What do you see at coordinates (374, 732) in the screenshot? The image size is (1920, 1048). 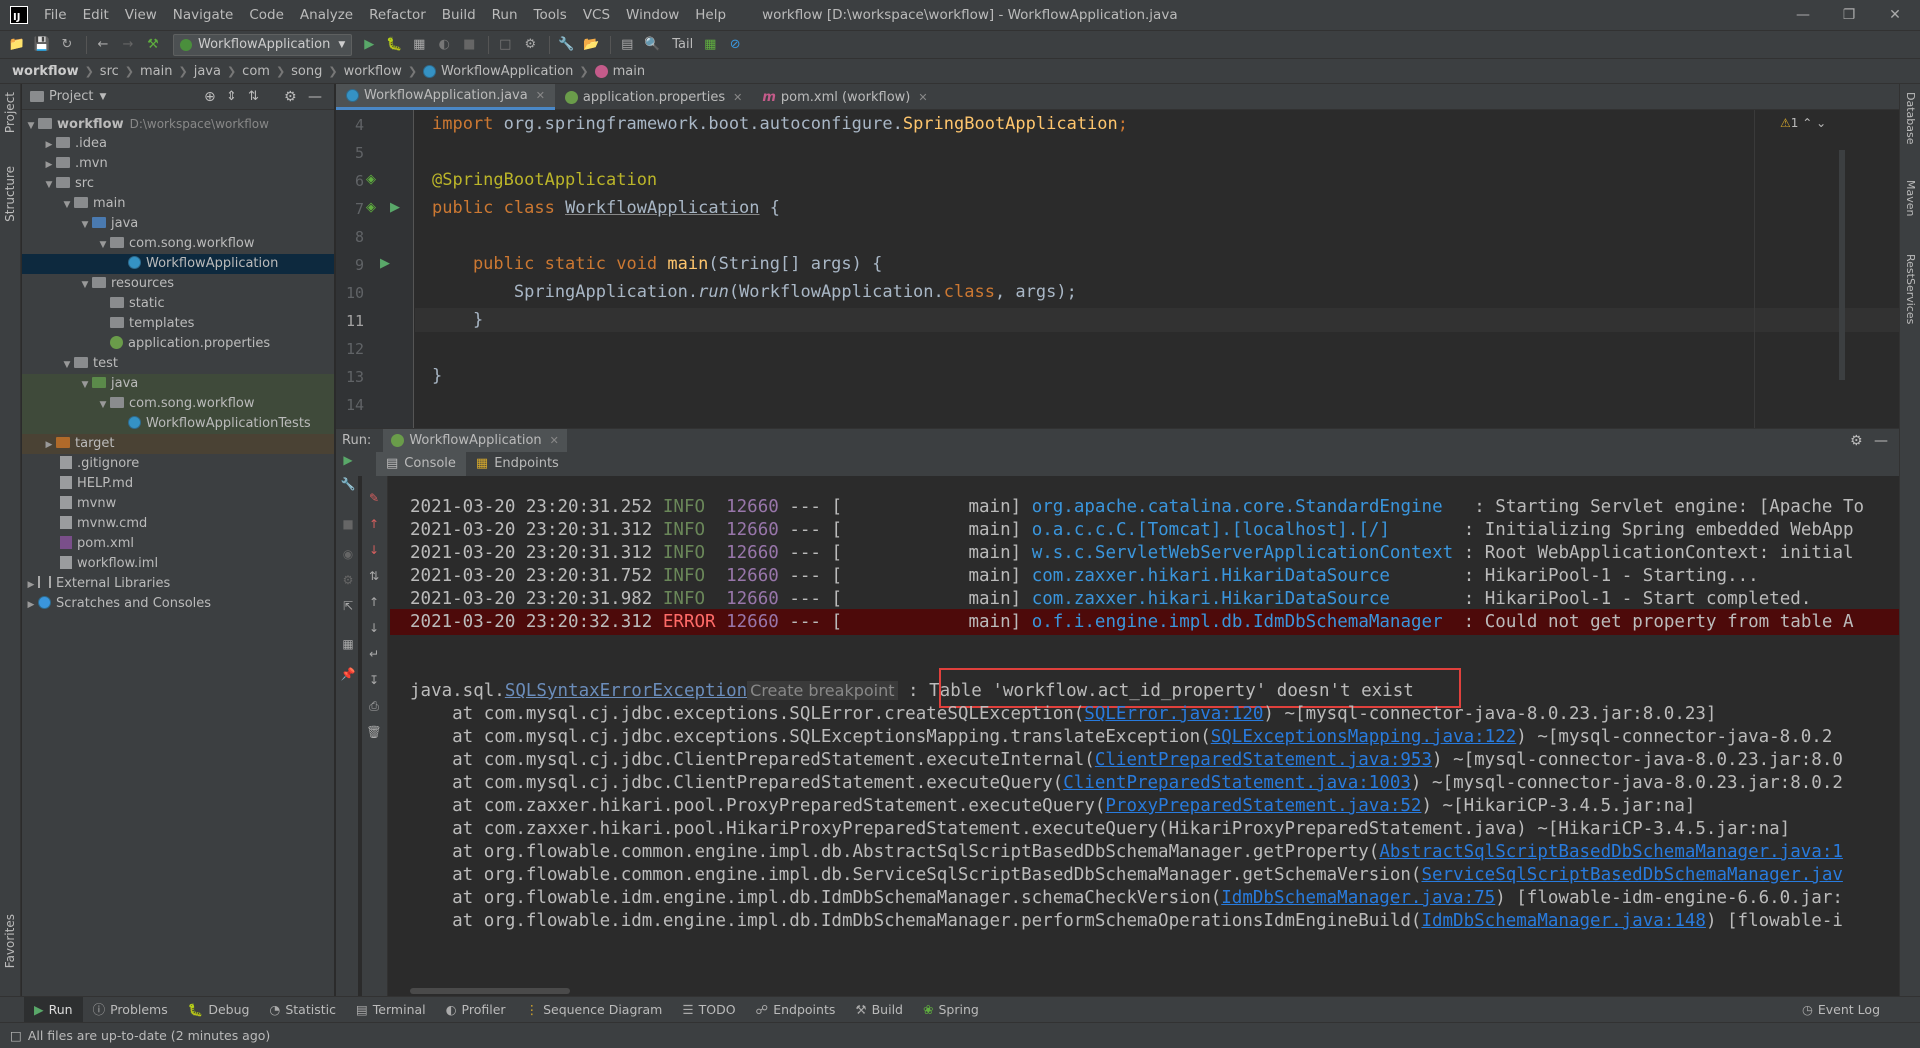 I see `trash-icon: 🗑` at bounding box center [374, 732].